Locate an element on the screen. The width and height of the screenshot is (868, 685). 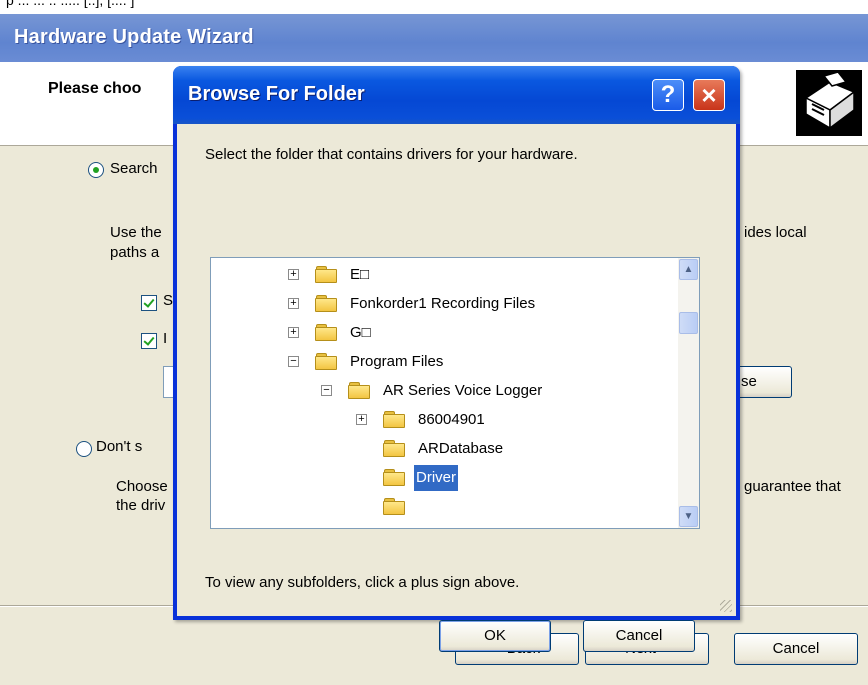
tree-item: − Program Files is located at coordinates (441, 362).